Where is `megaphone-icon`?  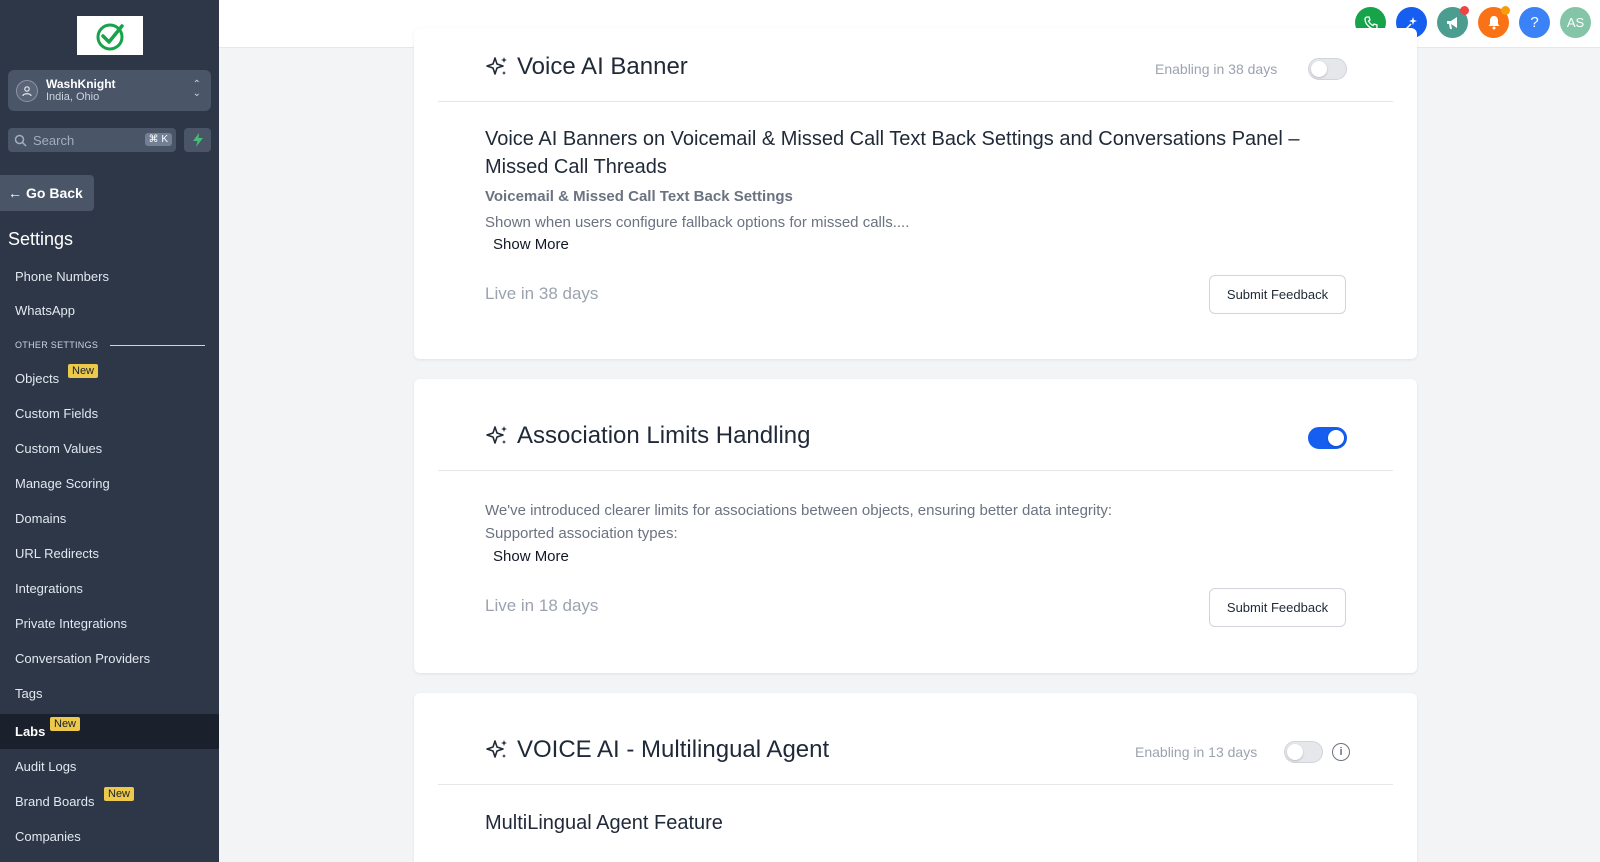
megaphone-icon is located at coordinates (1452, 22).